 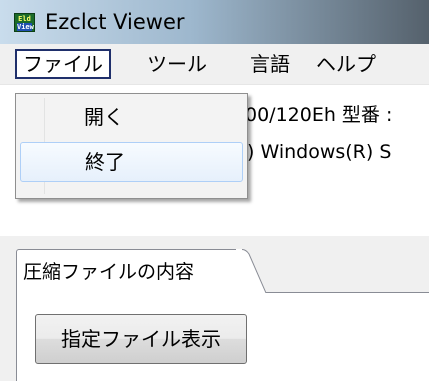 What do you see at coordinates (251, 271) in the screenshot?
I see `tab-edge` at bounding box center [251, 271].